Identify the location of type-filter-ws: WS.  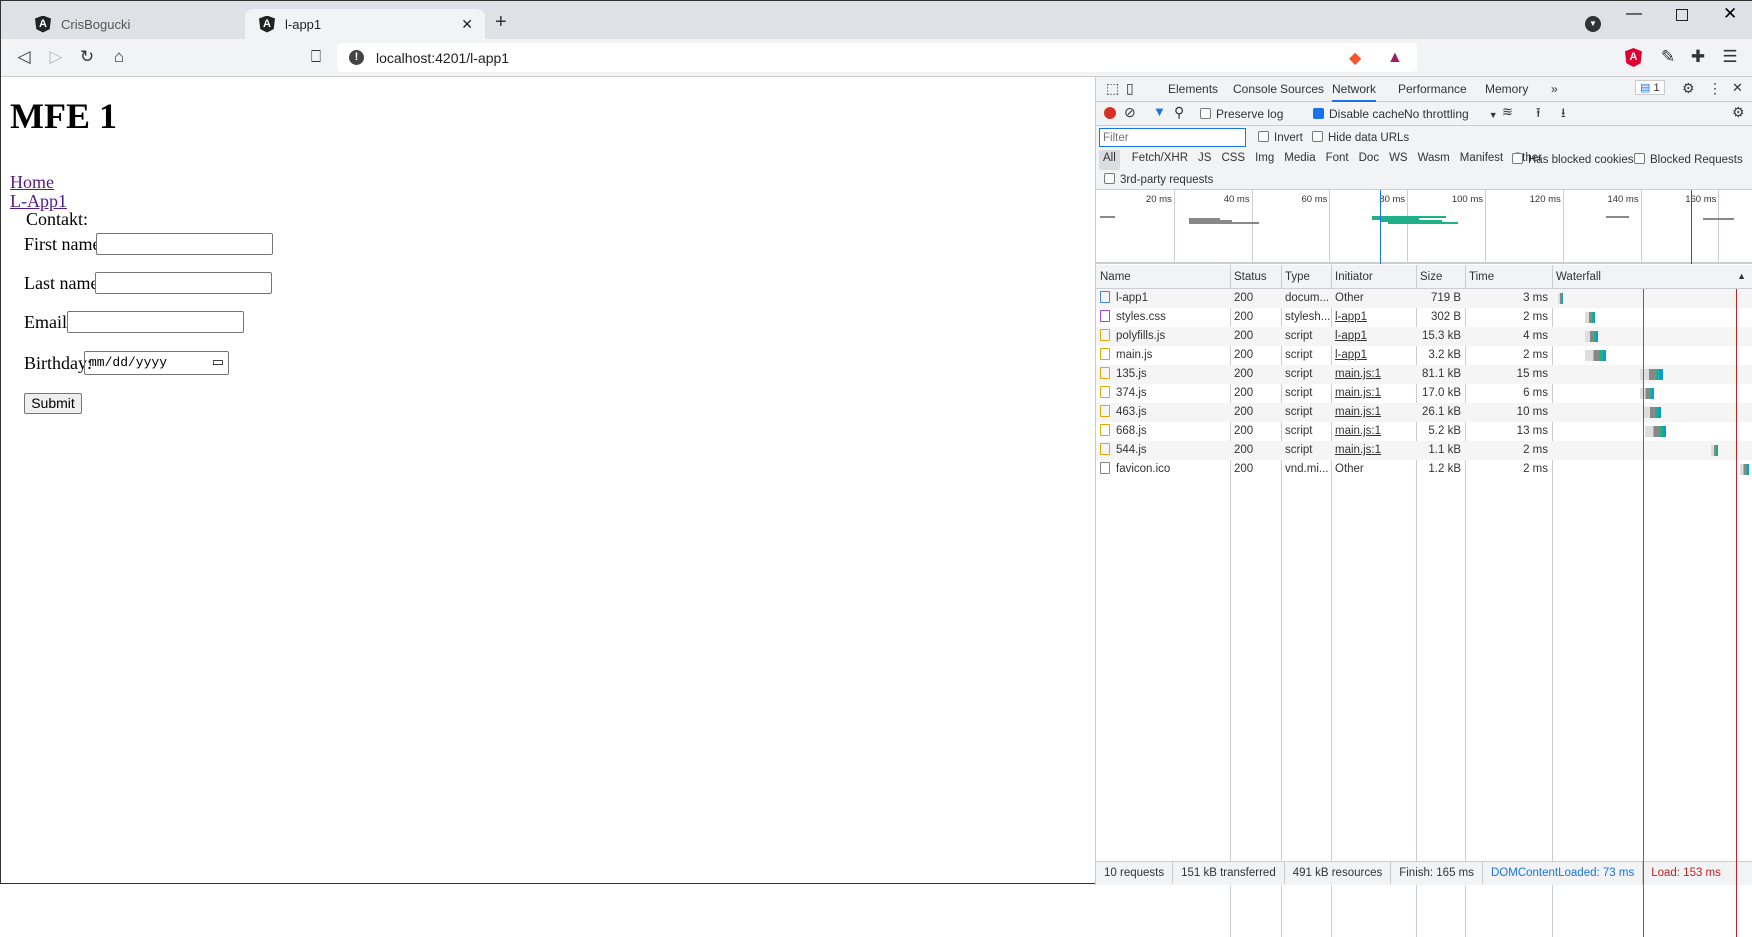
(1398, 160).